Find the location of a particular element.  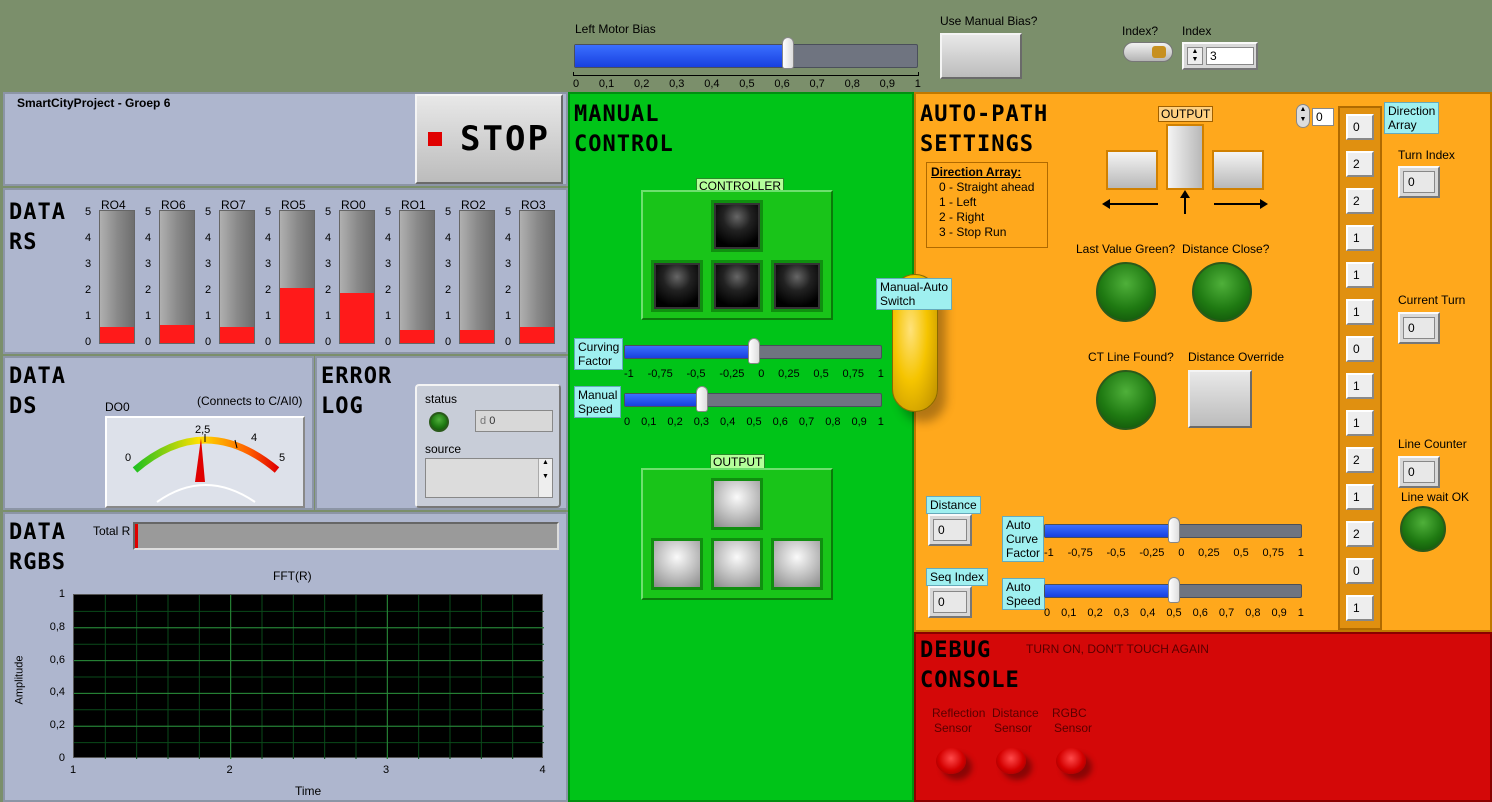

auto-speed-thumb is located at coordinates (1174, 590).